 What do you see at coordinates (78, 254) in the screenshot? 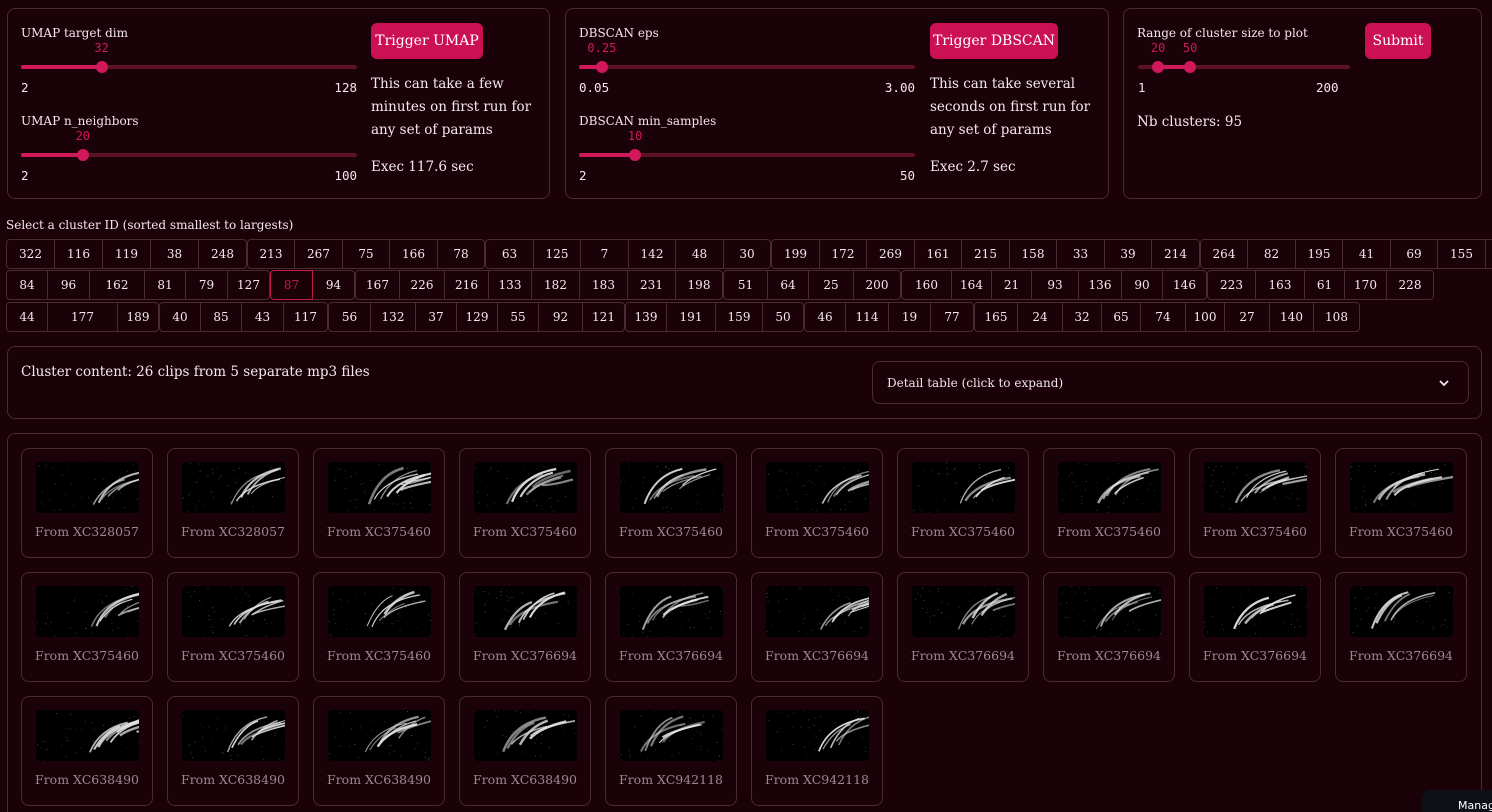
I see `cluster-id-116: 116` at bounding box center [78, 254].